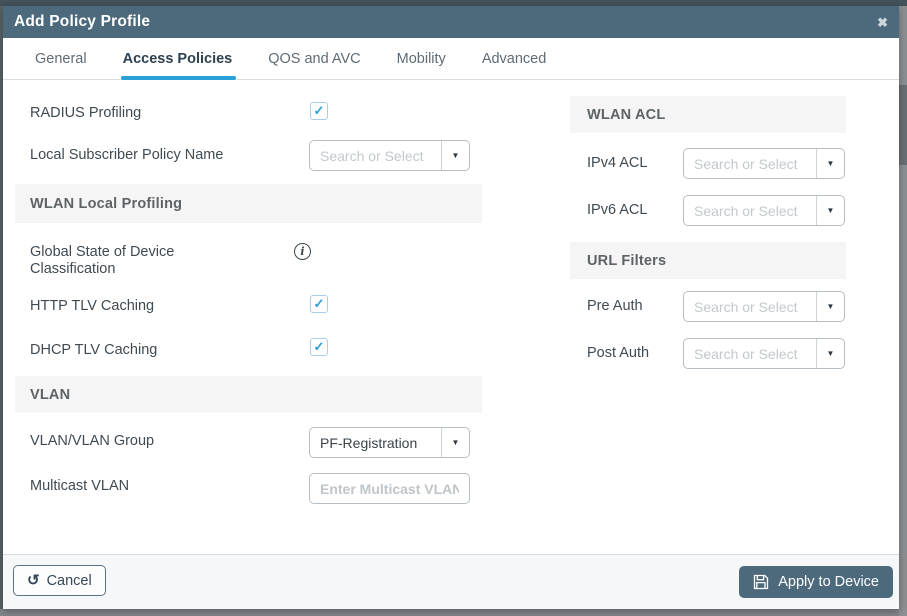 The width and height of the screenshot is (907, 616). What do you see at coordinates (746, 353) in the screenshot?
I see `post-auth-placeholder: Search or Select` at bounding box center [746, 353].